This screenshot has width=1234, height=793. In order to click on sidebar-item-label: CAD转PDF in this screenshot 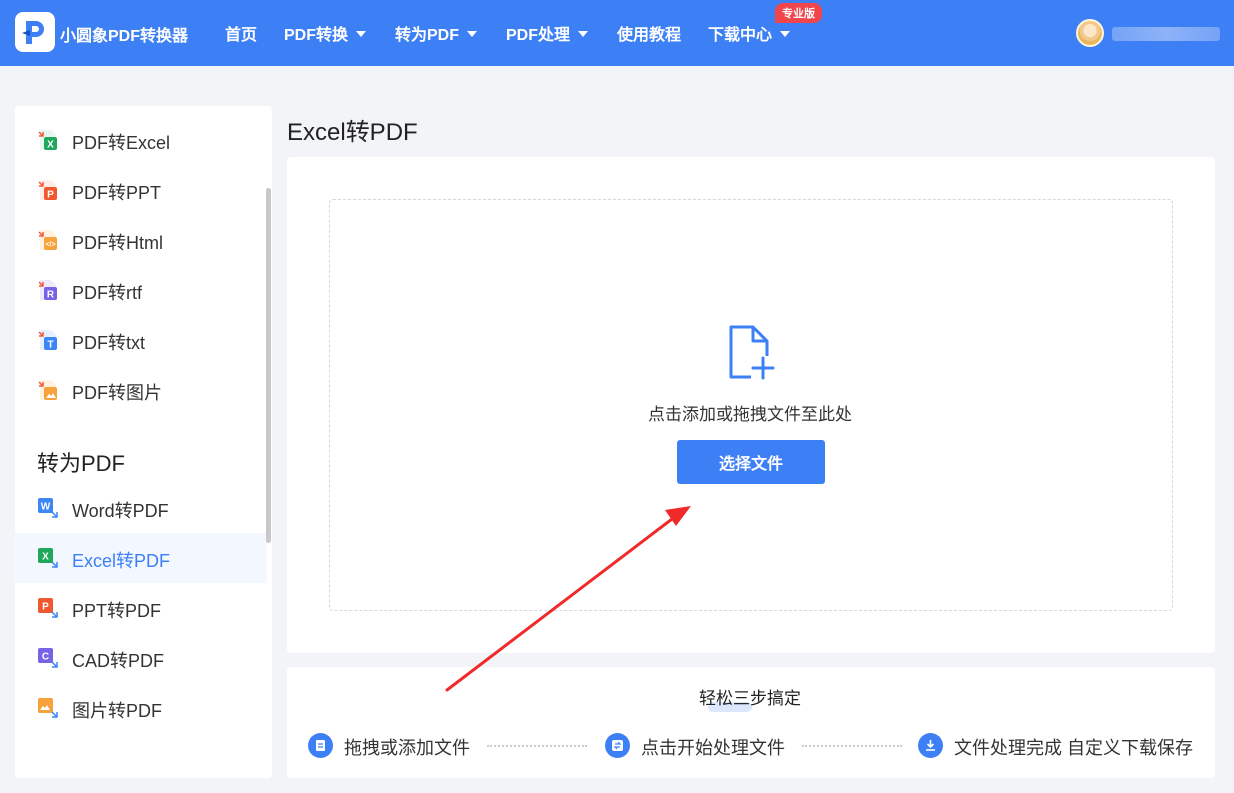, I will do `click(118, 661)`.